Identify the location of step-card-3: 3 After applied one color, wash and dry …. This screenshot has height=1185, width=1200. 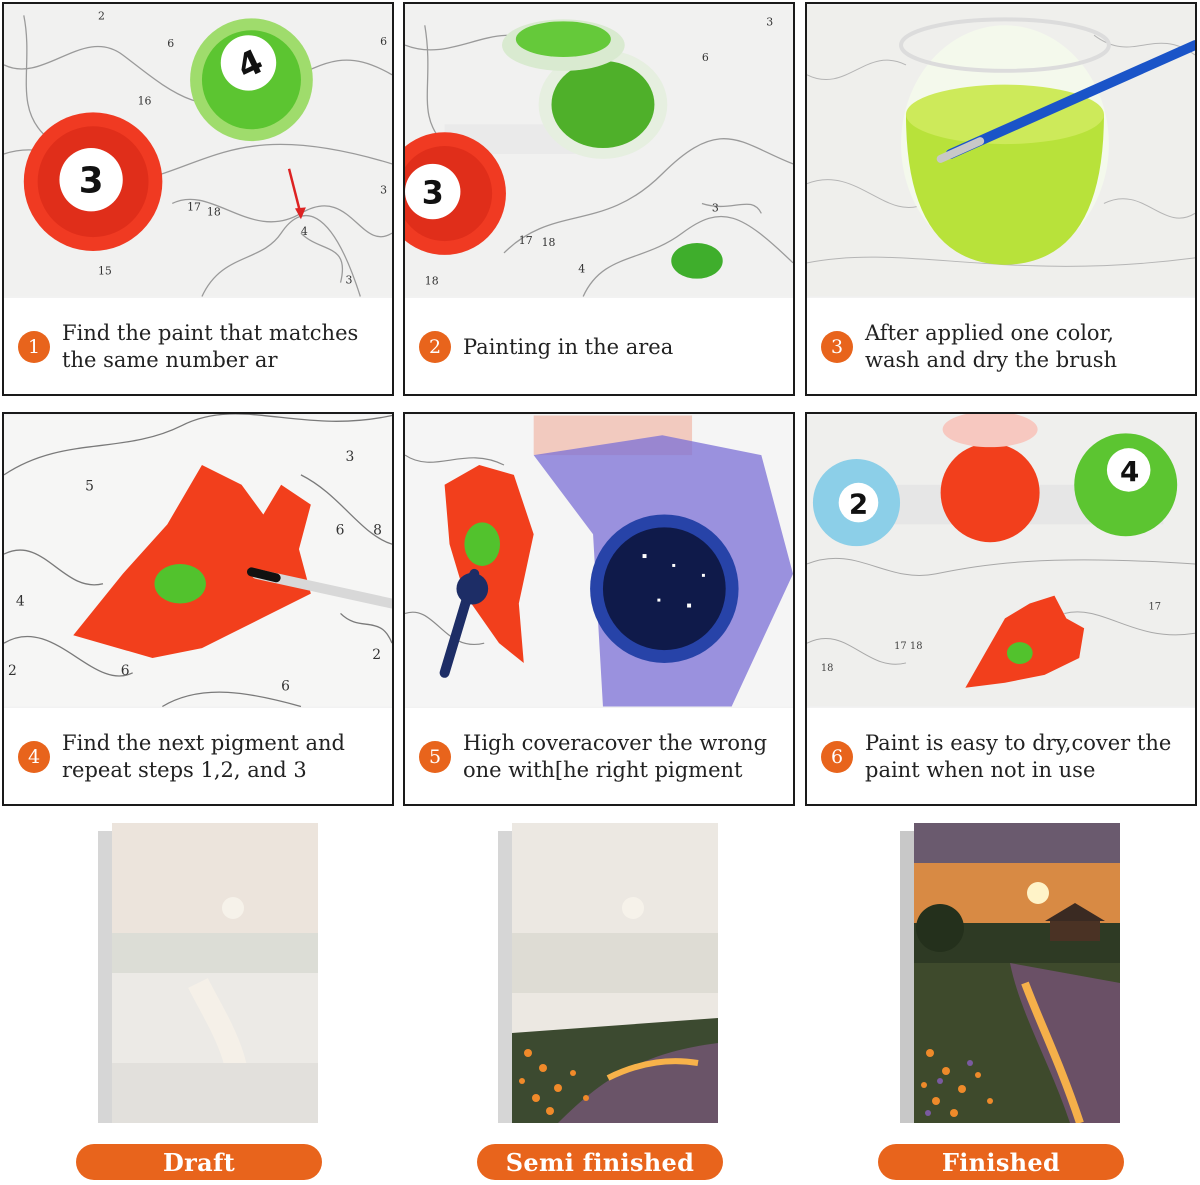
(1001, 199).